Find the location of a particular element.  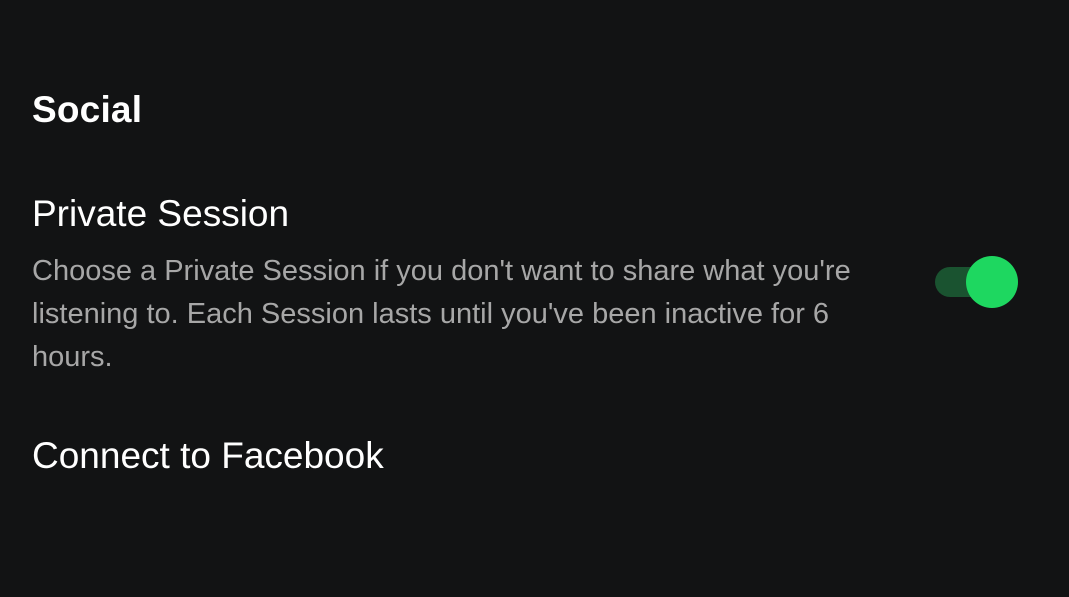

toggle-knob is located at coordinates (992, 282).